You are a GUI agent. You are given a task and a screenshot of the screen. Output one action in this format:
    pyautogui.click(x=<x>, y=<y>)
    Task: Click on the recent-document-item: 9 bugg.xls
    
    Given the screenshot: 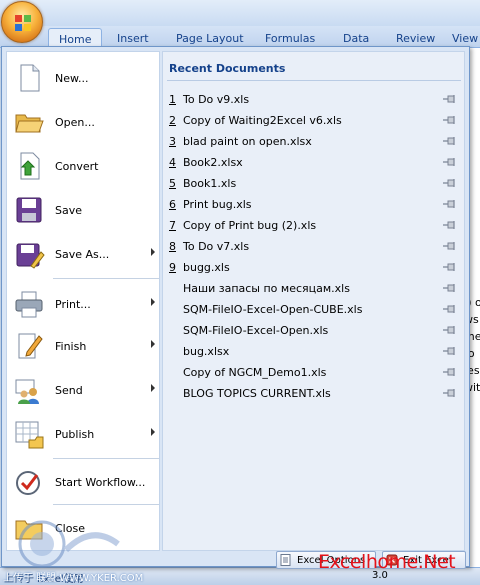 What is the action you would take?
    pyautogui.click(x=314, y=267)
    